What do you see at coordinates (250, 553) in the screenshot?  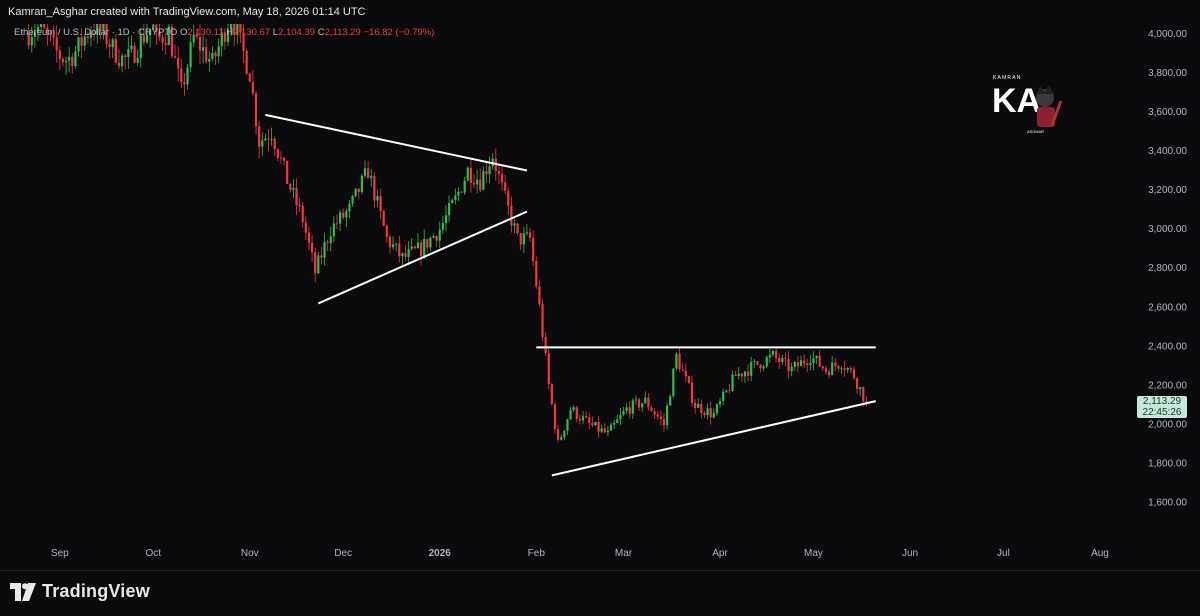 I see `time-tick-label: Nov` at bounding box center [250, 553].